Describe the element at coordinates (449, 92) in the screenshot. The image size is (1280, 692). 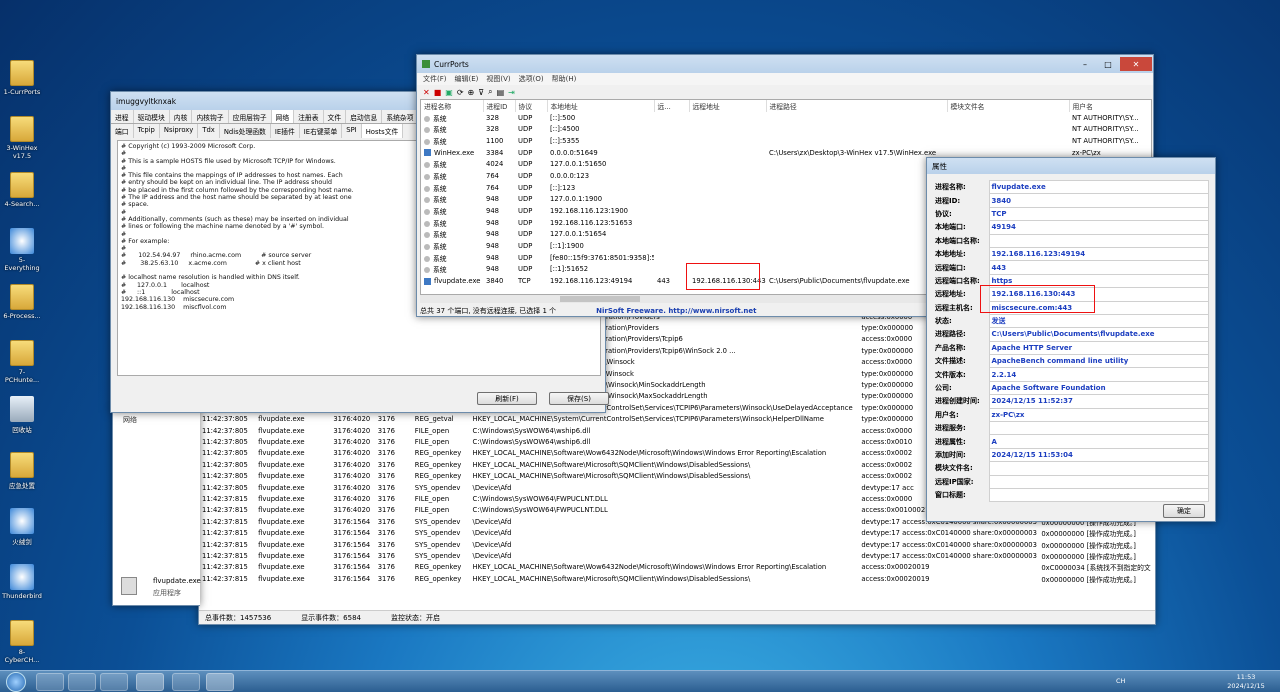
I see `save-icon: ▣` at that location.